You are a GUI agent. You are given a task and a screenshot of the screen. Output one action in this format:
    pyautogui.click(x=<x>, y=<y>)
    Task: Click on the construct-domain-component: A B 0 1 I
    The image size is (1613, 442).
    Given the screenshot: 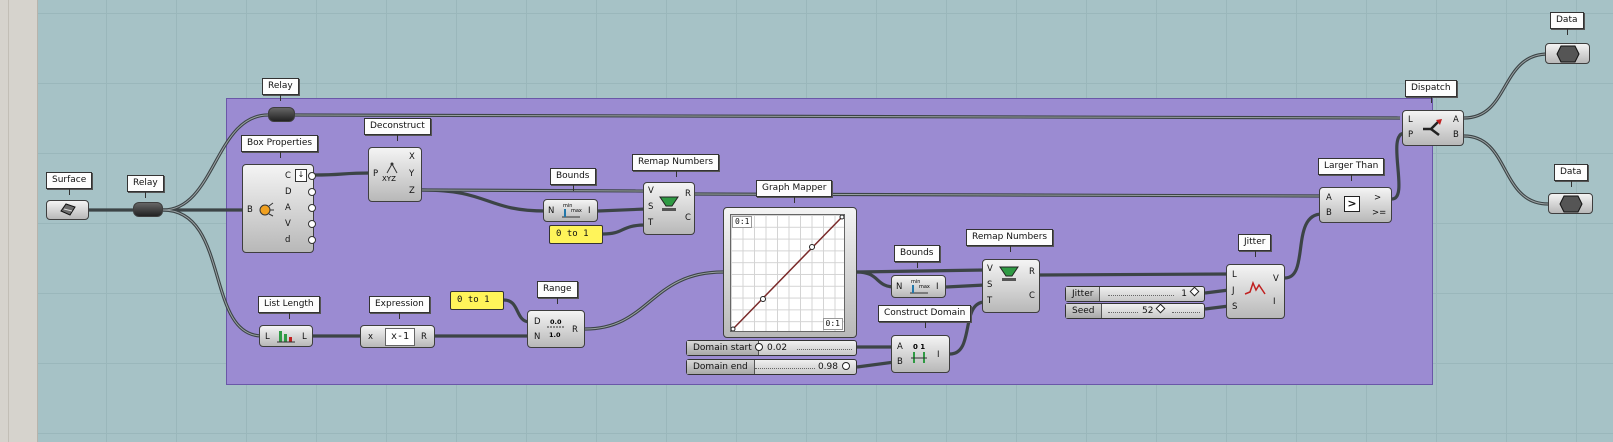 What is the action you would take?
    pyautogui.click(x=920, y=354)
    